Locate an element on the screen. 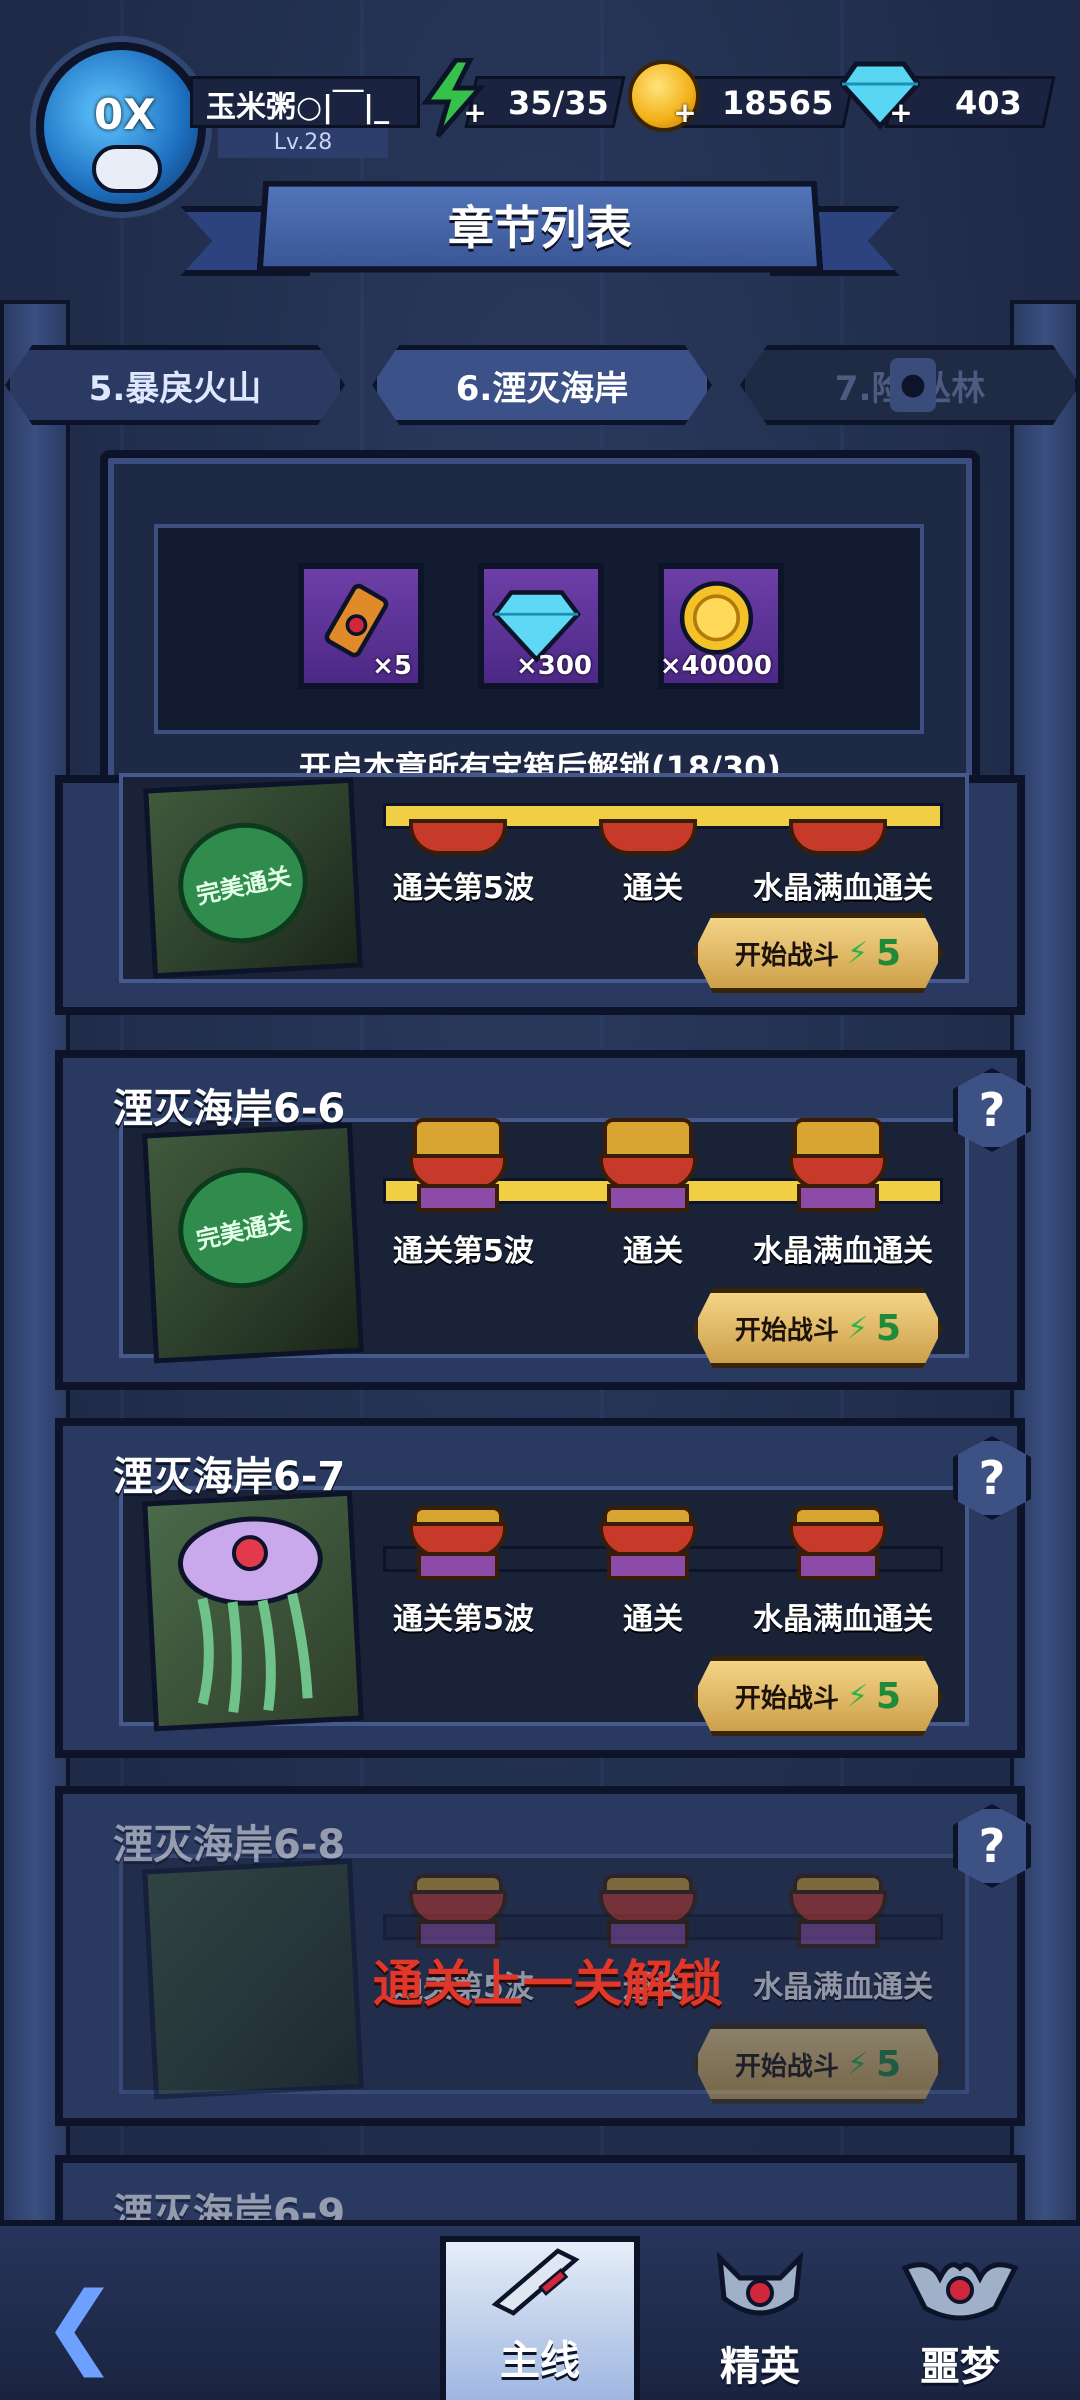 The height and width of the screenshot is (2400, 1080). gem-value: 403 is located at coordinates (988, 103).